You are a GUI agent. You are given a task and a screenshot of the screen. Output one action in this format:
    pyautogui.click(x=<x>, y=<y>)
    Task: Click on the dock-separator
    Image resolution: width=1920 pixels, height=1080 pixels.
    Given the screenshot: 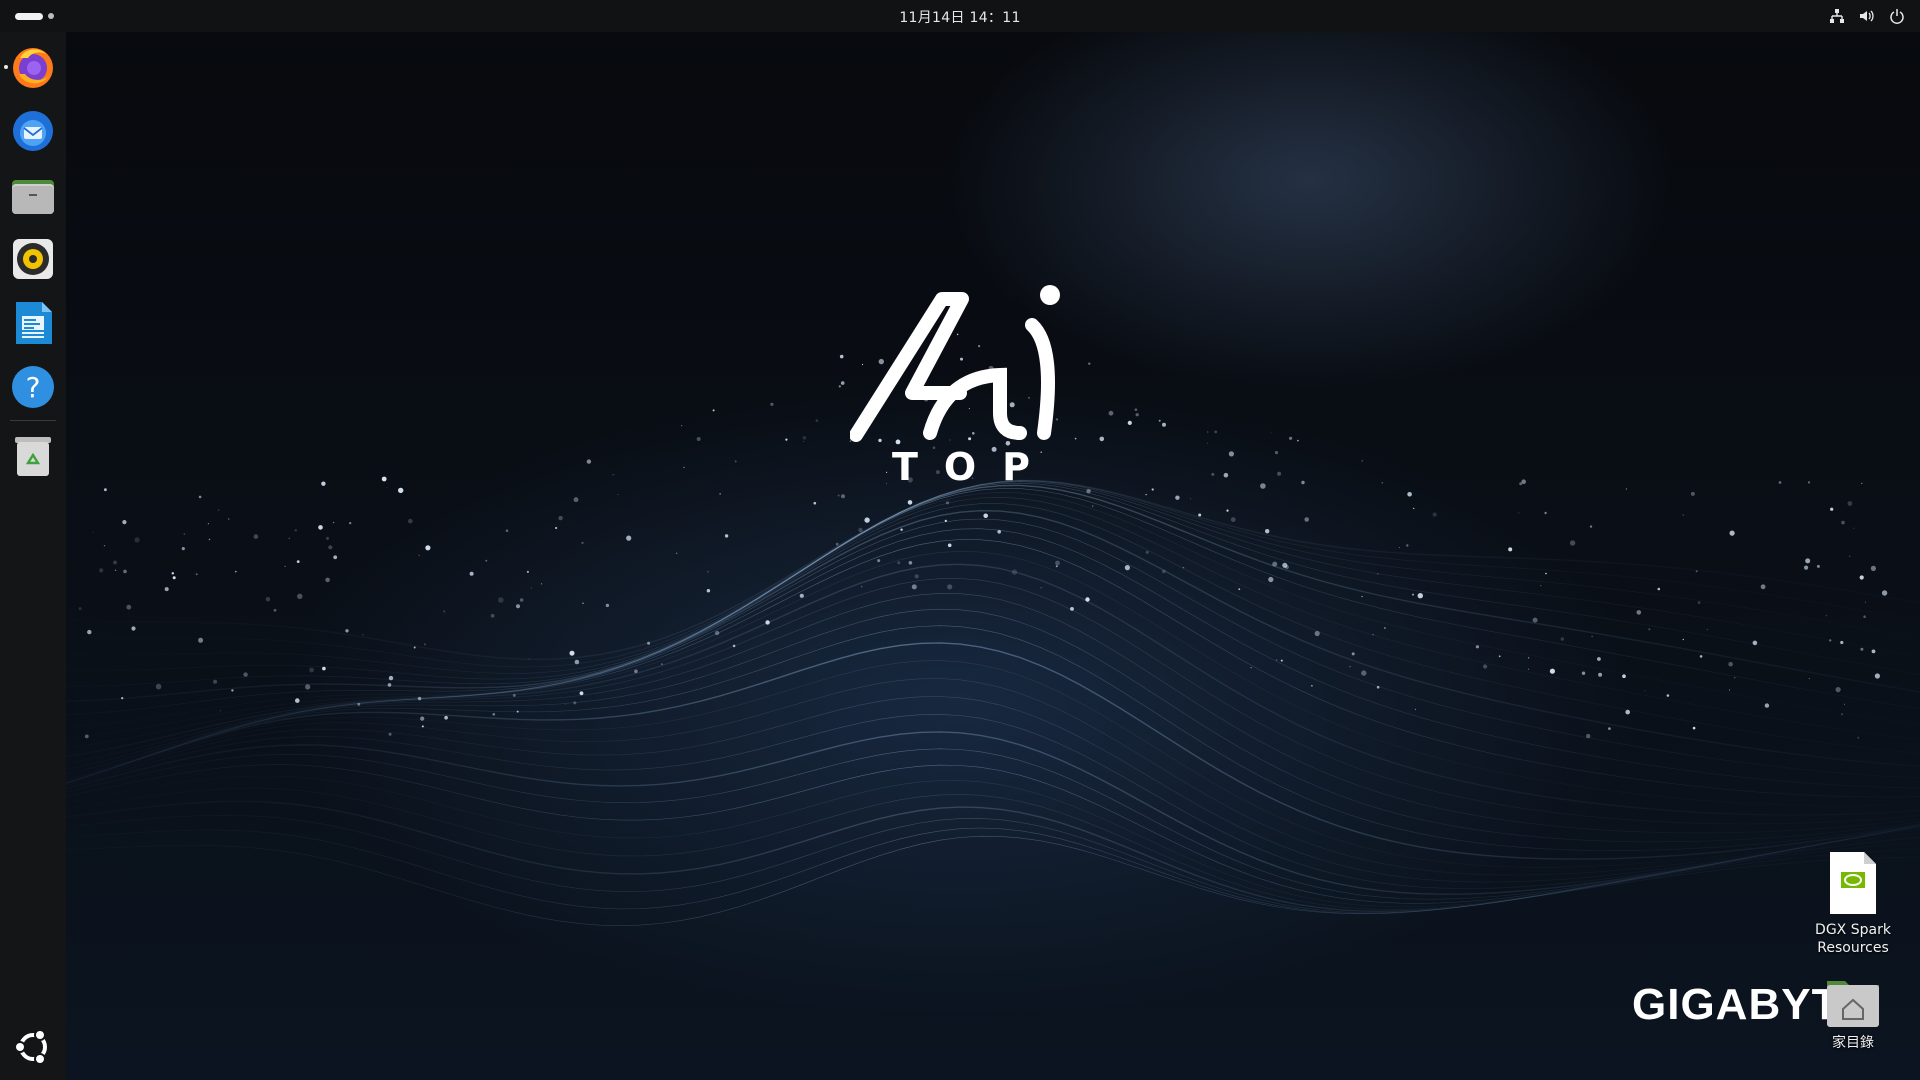 What is the action you would take?
    pyautogui.click(x=33, y=420)
    